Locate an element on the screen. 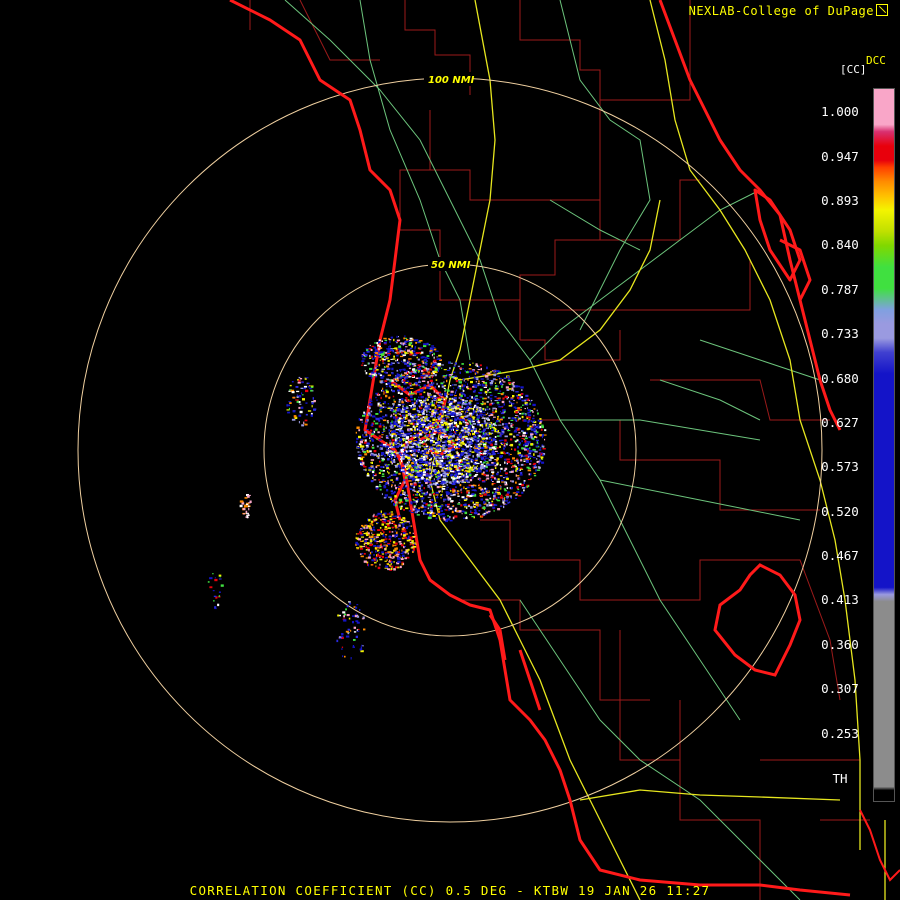  range-ring-label-100: 100 NMI is located at coordinates (451, 80).